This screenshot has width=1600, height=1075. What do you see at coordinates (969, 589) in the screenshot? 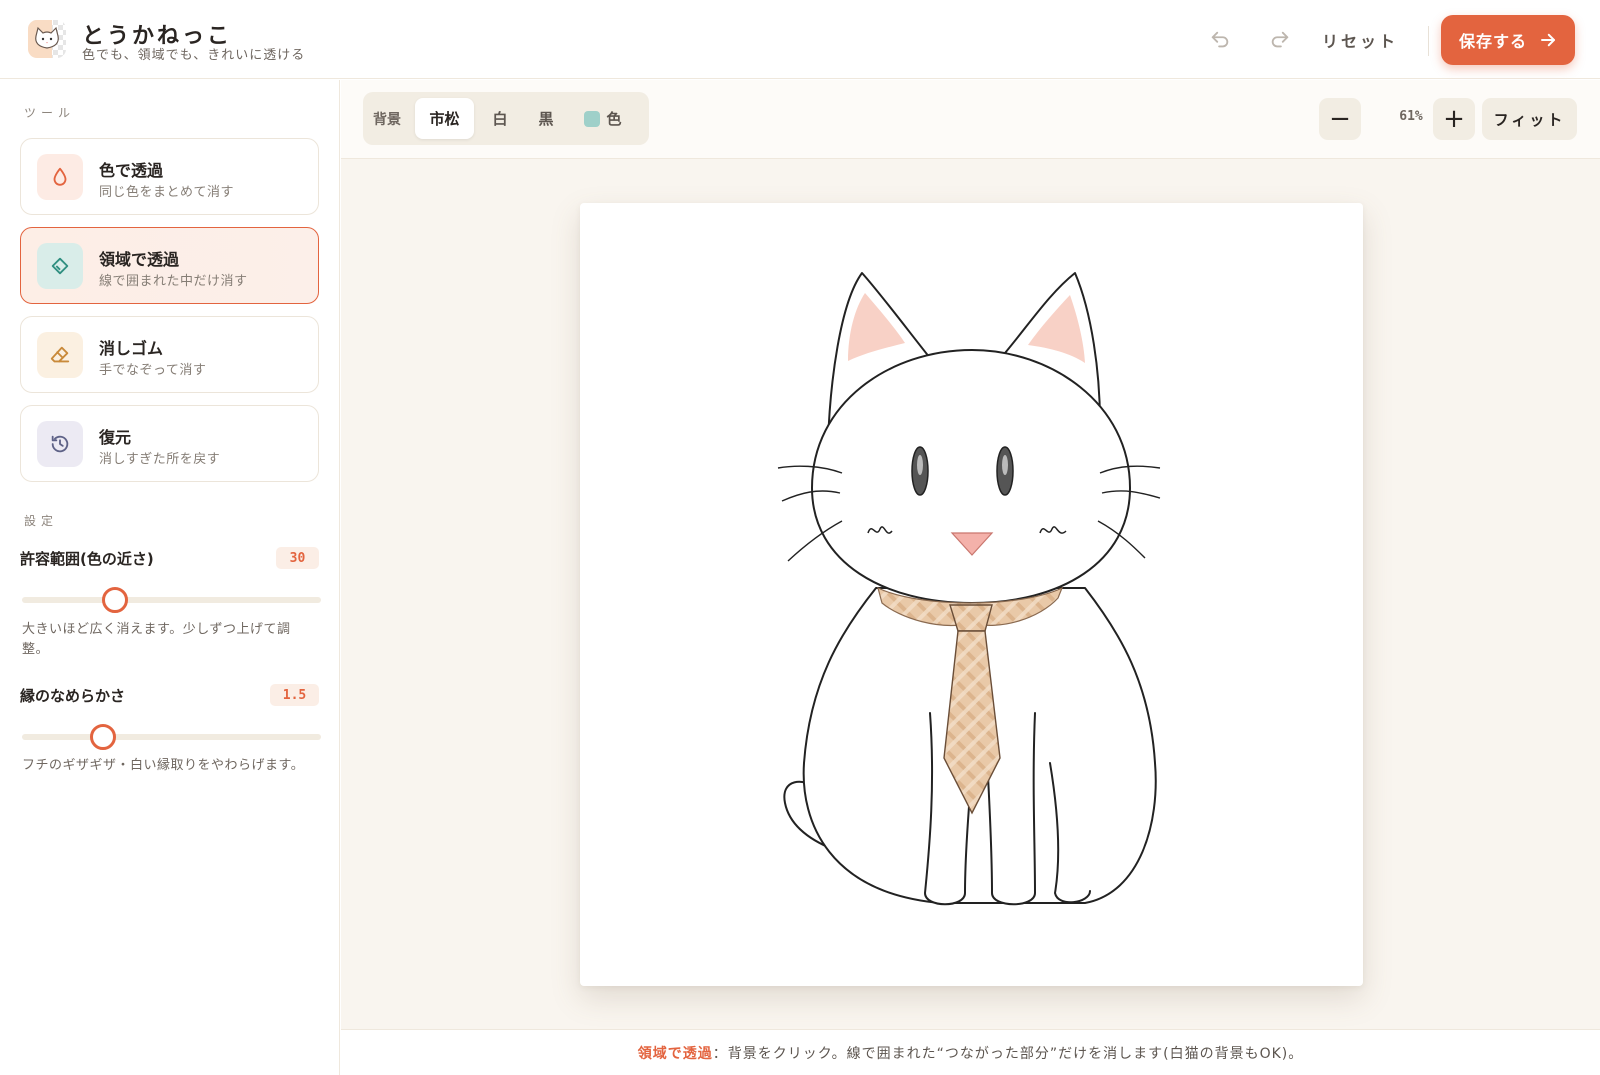
I see `cat-illustration` at bounding box center [969, 589].